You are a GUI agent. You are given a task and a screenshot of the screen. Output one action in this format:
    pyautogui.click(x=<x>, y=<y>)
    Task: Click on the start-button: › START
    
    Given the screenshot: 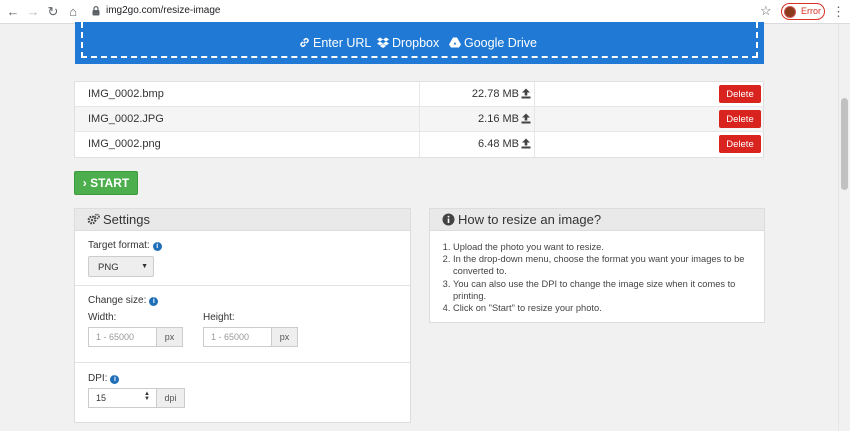 What is the action you would take?
    pyautogui.click(x=106, y=183)
    